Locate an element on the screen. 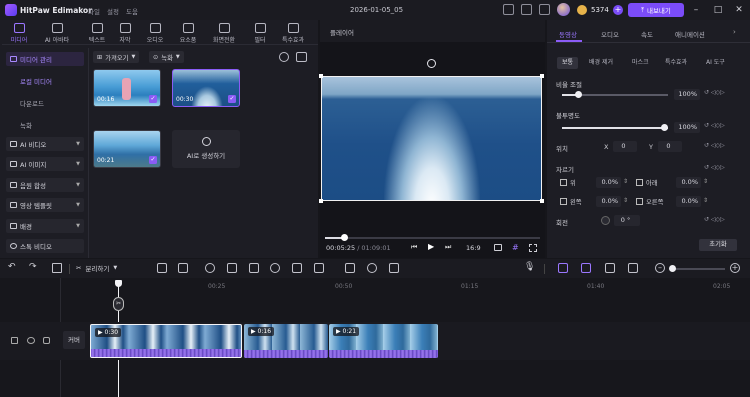  menu-settings: 설정 is located at coordinates (113, 11).